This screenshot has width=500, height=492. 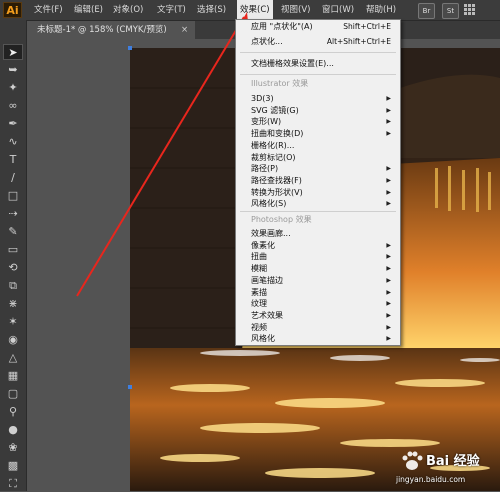 I want to click on illustrator-effect-item-0: 3D(3) ▶, so click(x=321, y=99).